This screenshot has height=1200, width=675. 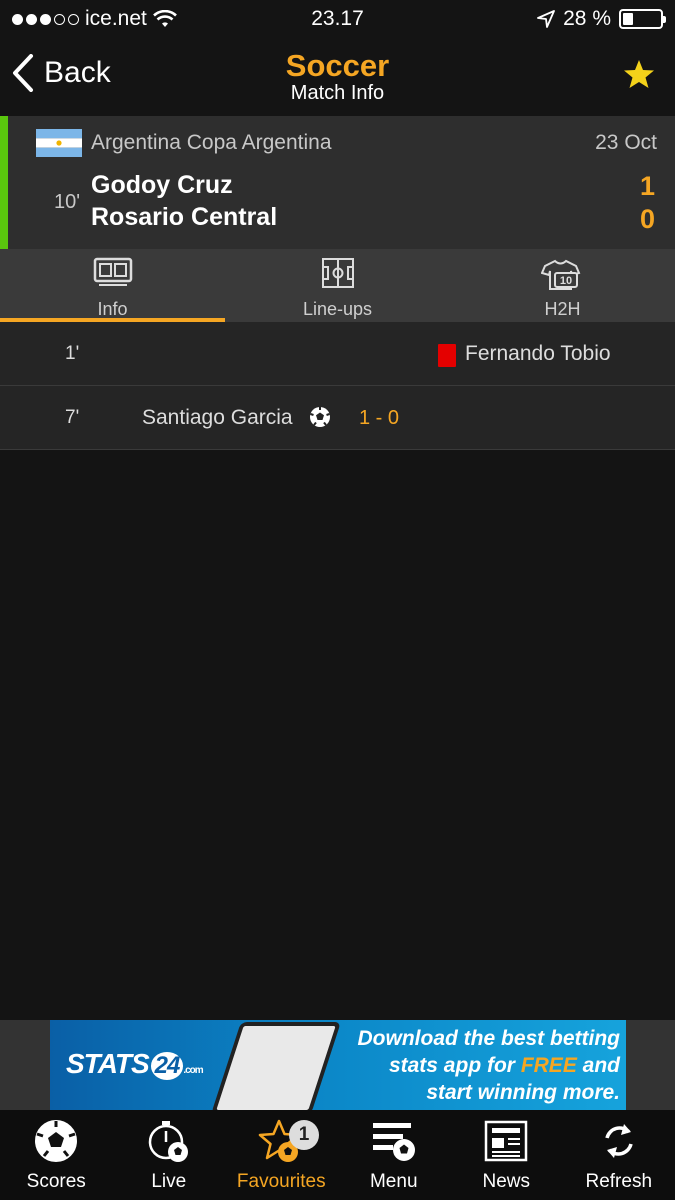 What do you see at coordinates (72, 417) in the screenshot?
I see `event-minute: 7'` at bounding box center [72, 417].